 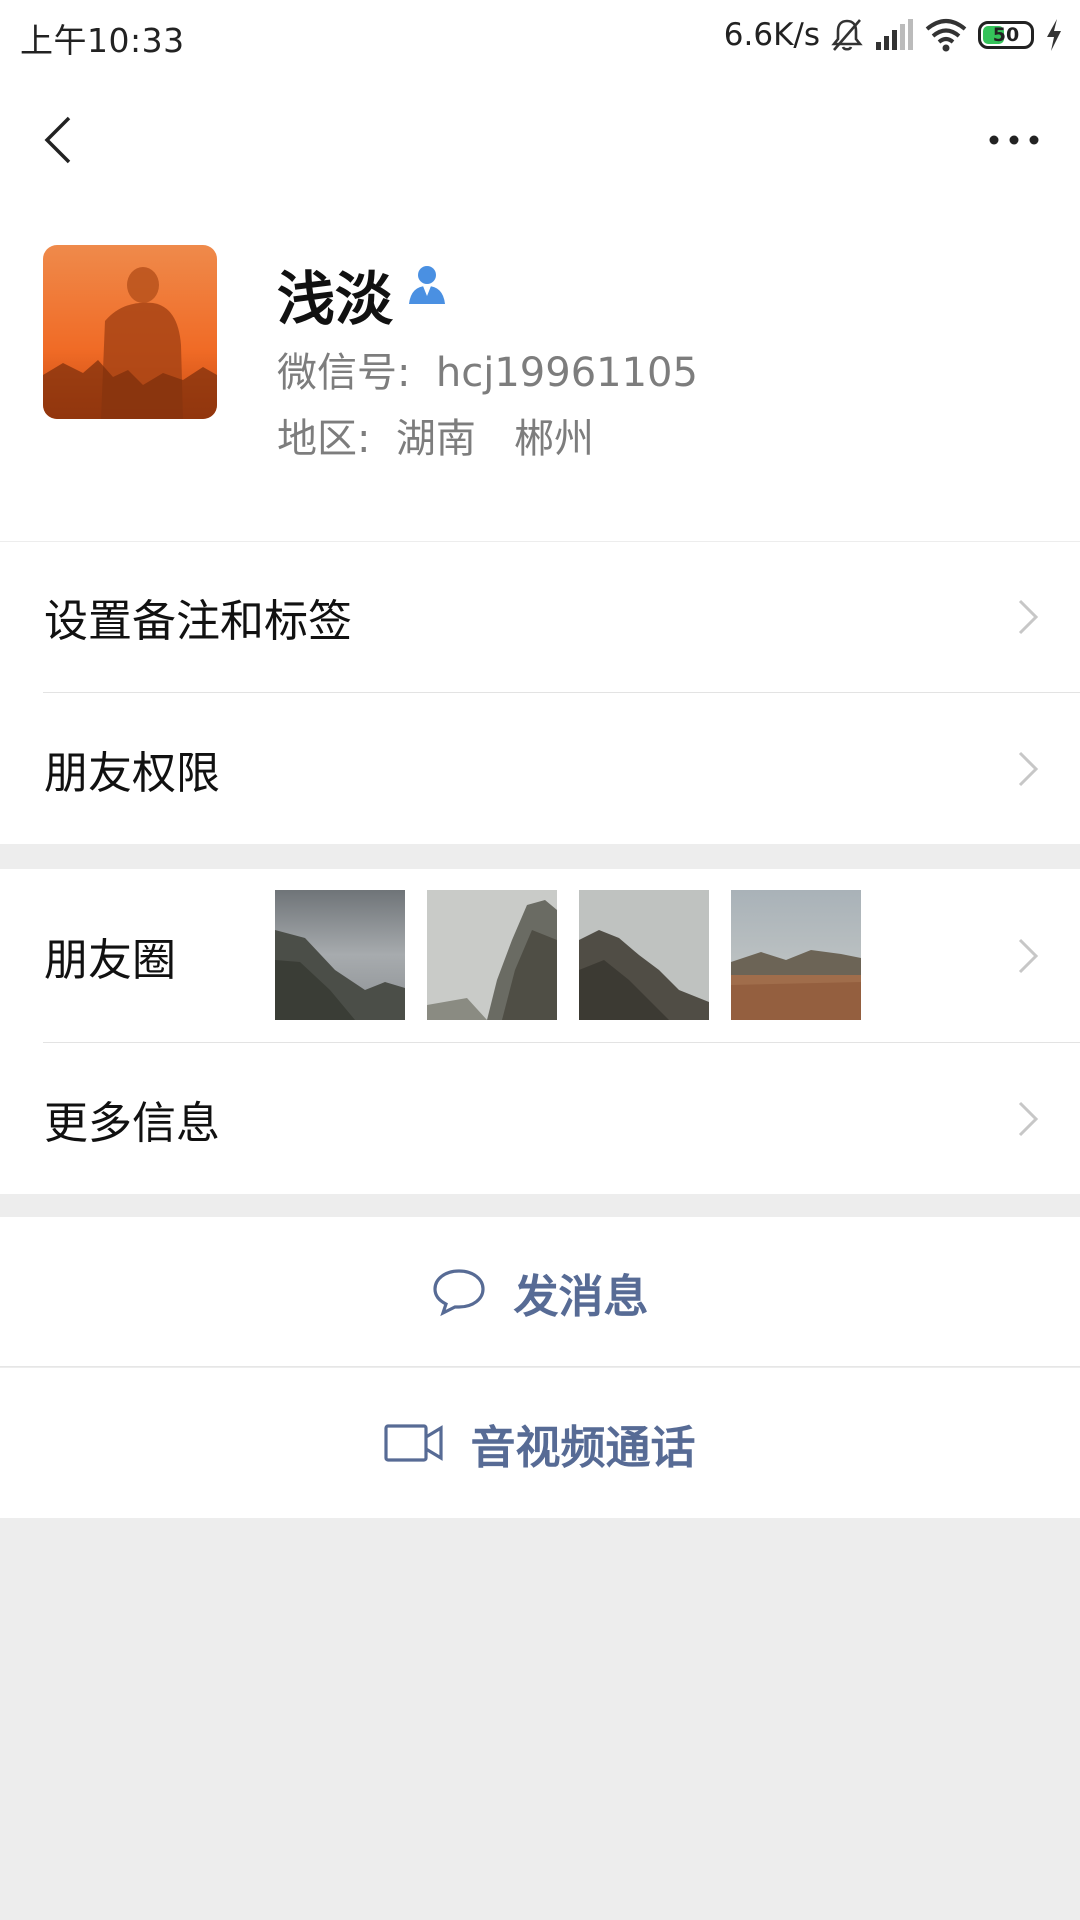 What do you see at coordinates (540, 1366) in the screenshot?
I see `action-divider` at bounding box center [540, 1366].